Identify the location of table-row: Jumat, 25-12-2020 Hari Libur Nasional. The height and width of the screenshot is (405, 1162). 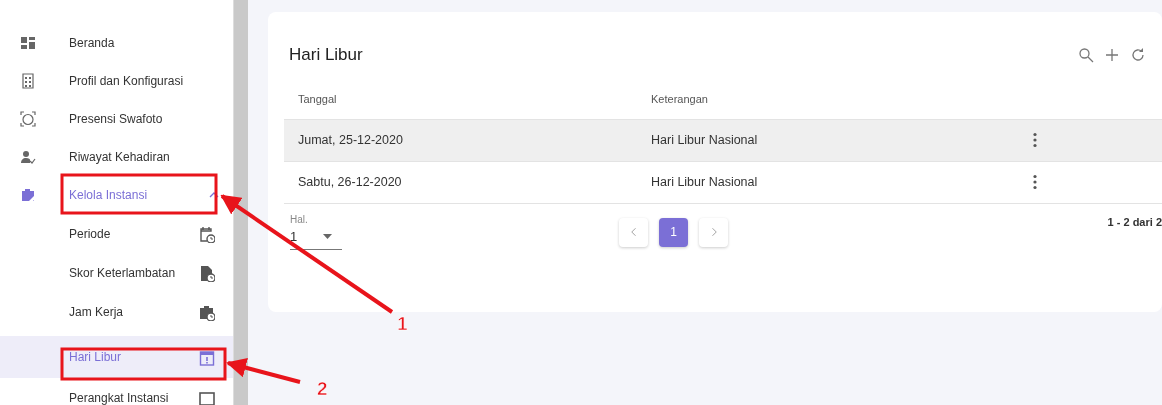
(723, 140).